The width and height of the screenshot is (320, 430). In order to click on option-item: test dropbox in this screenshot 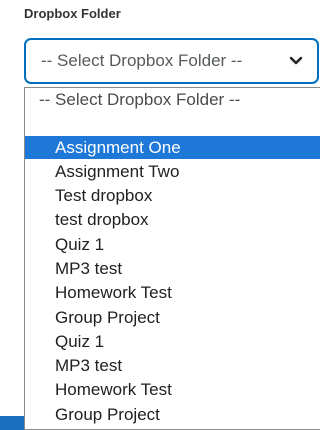, I will do `click(172, 219)`.